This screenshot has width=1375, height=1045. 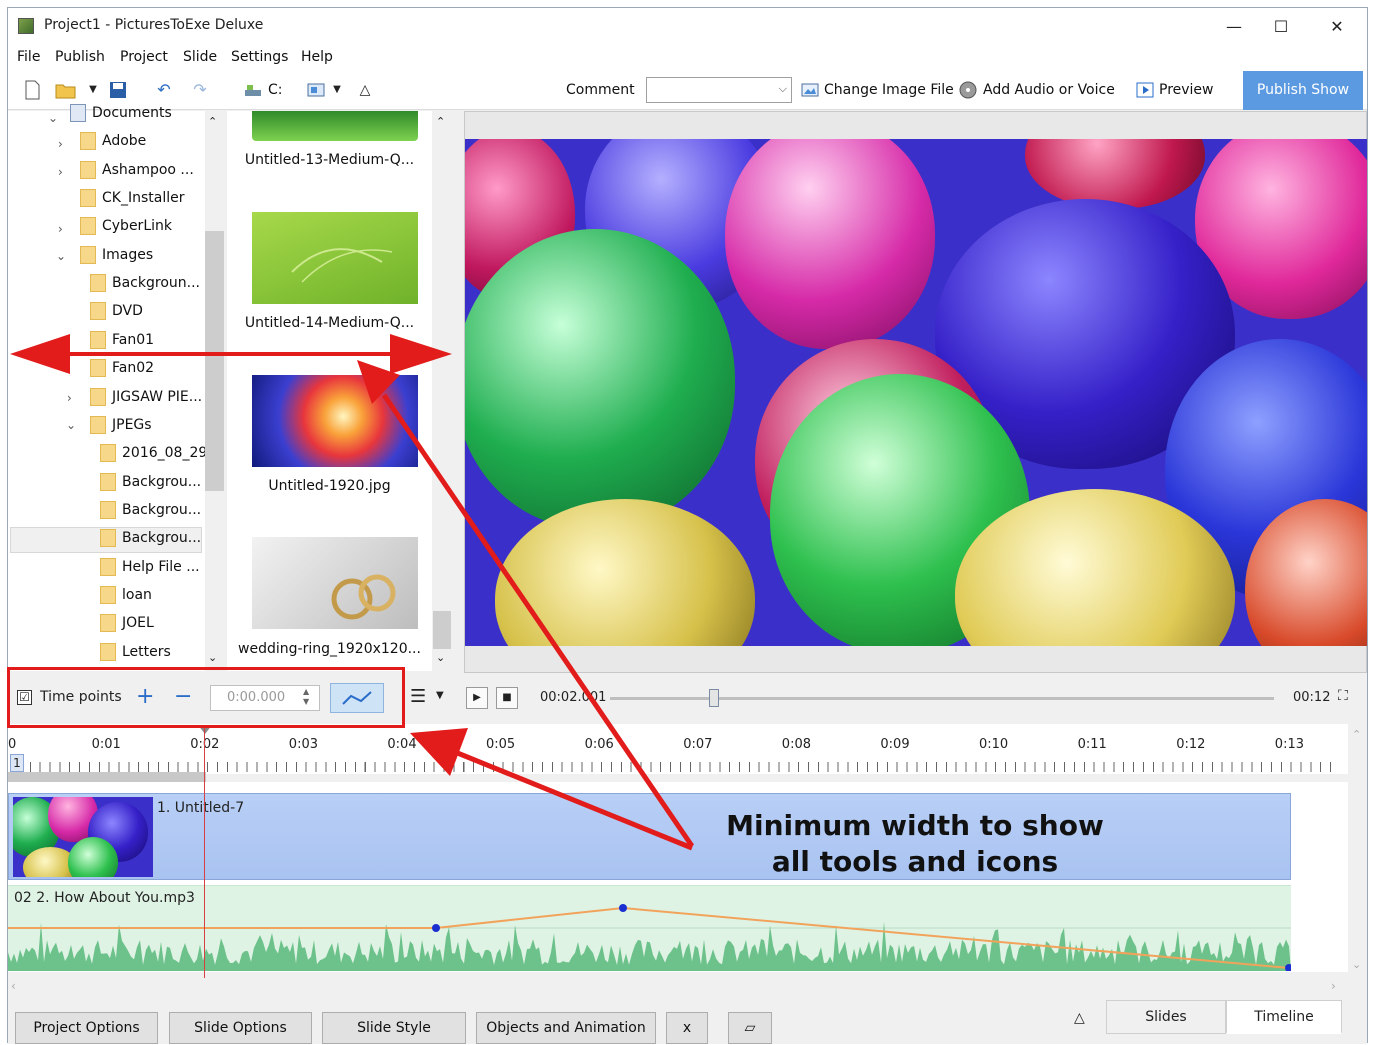 I want to click on tab-timeline: Timeline, so click(x=1284, y=1017).